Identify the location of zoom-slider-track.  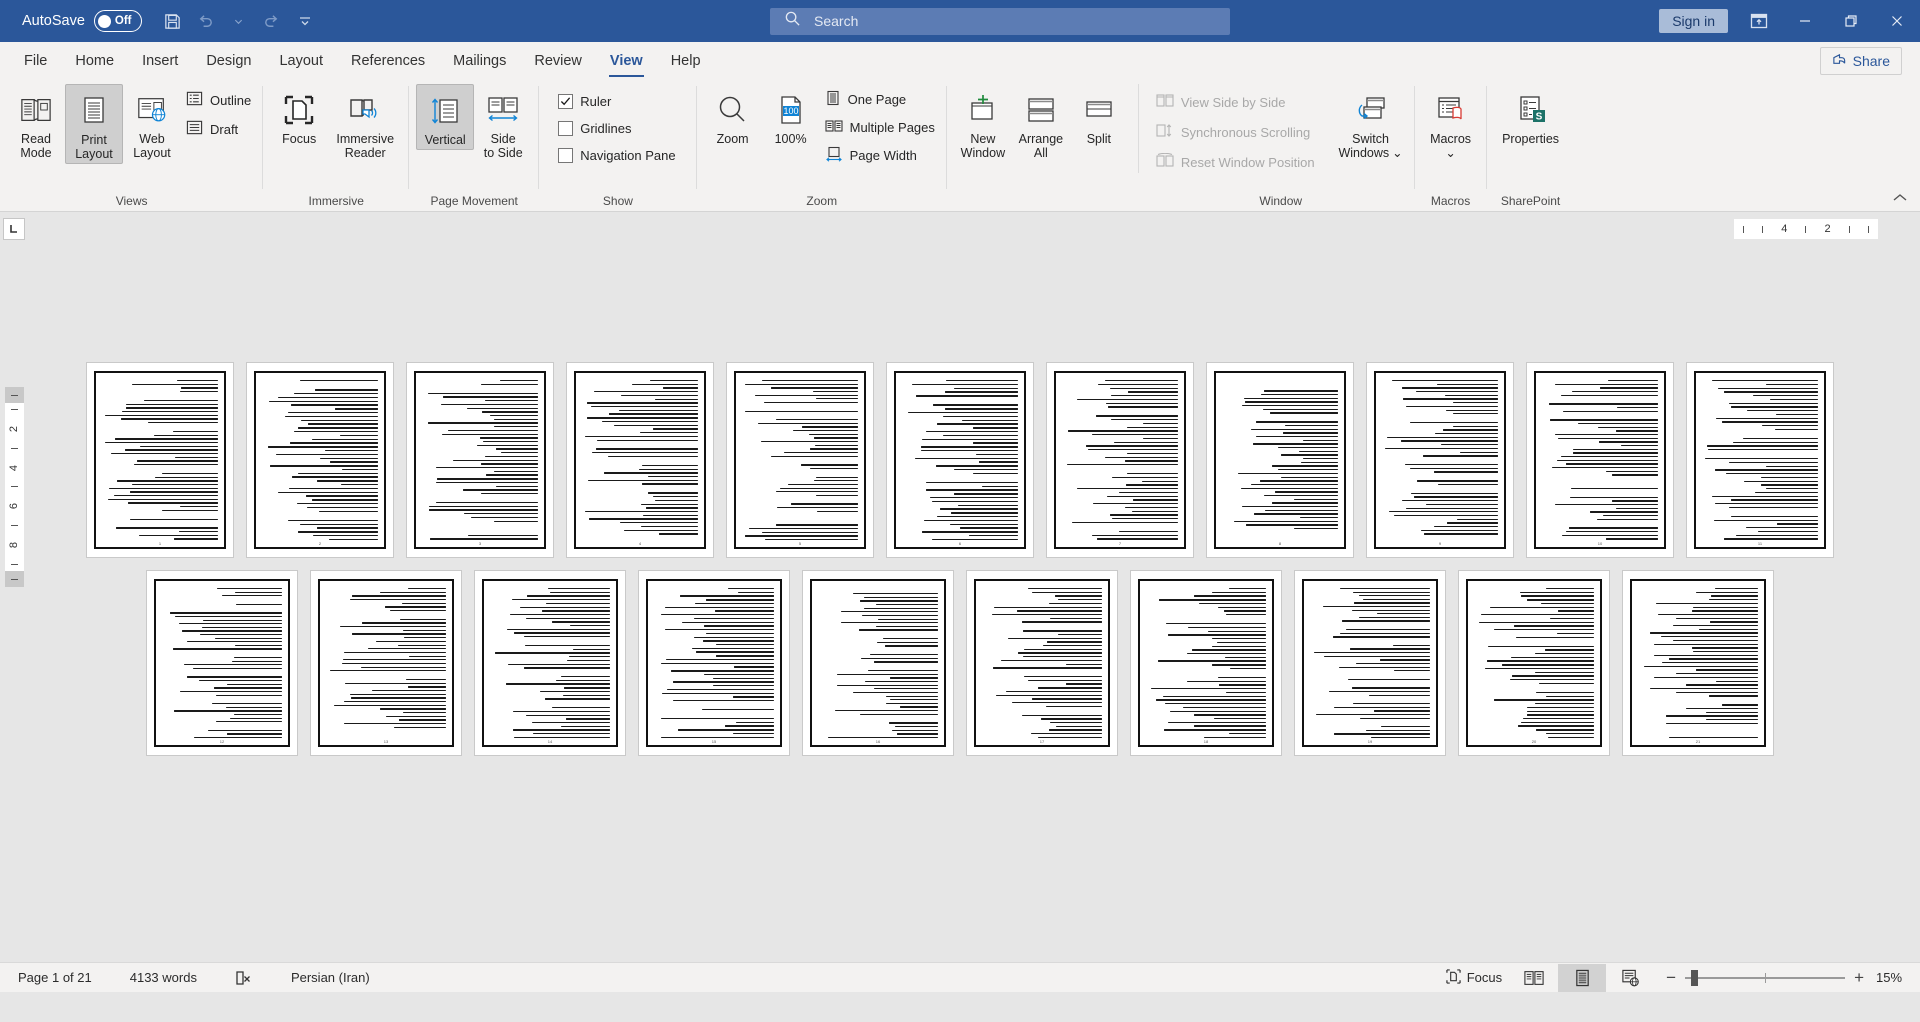
(1765, 977).